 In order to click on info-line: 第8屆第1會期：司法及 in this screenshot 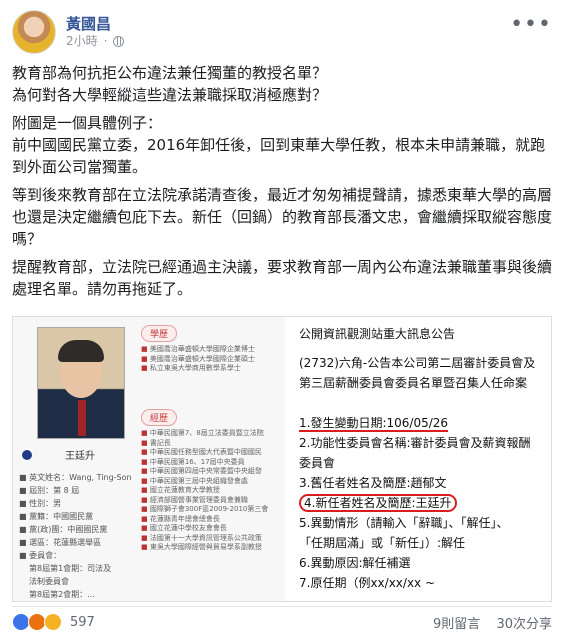, I will do `click(70, 568)`.